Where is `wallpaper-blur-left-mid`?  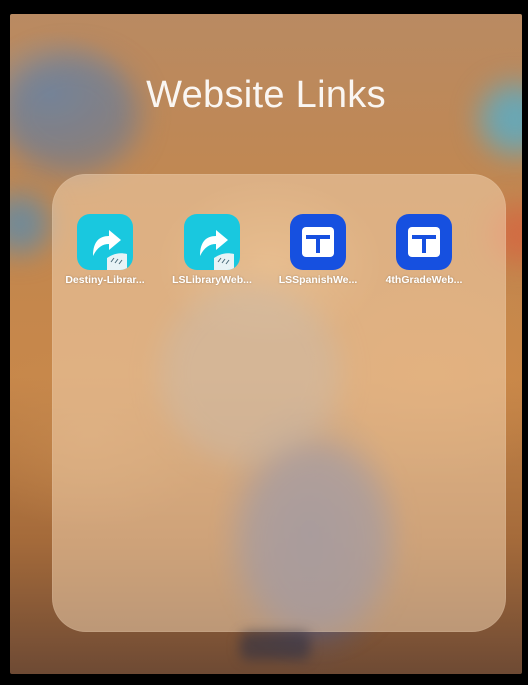
wallpaper-blur-left-mid is located at coordinates (30, 224).